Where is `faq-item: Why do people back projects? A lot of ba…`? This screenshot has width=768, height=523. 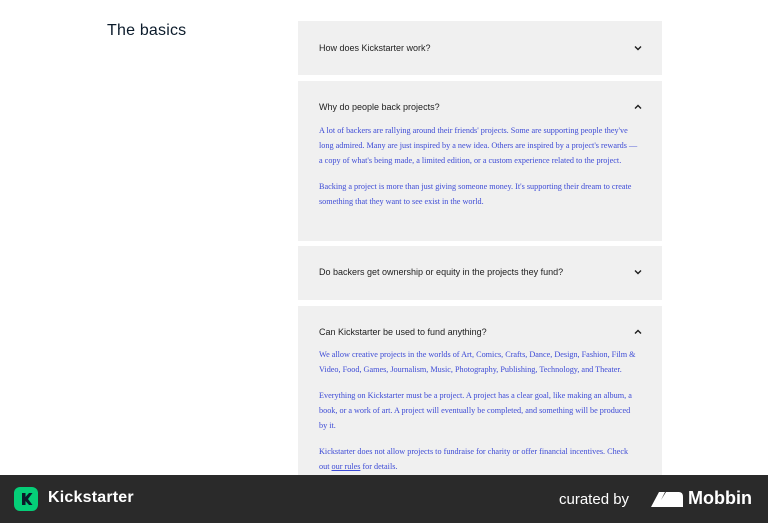 faq-item: Why do people back projects? A lot of ba… is located at coordinates (480, 161).